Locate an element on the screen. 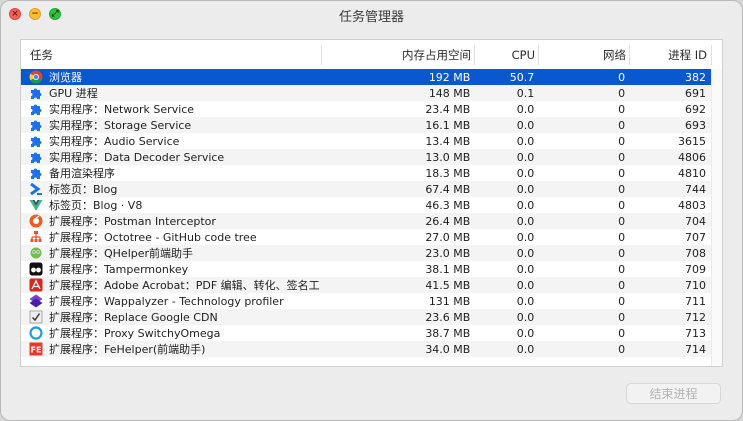 The width and height of the screenshot is (743, 421). table-scrollbar is located at coordinates (716, 217).